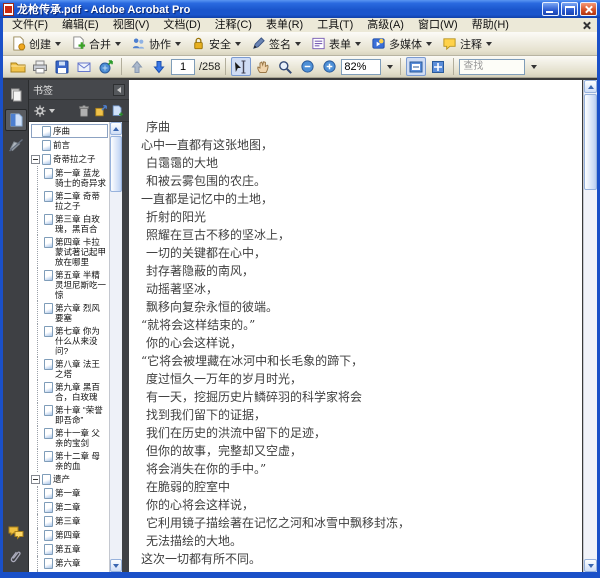 Image resolution: width=600 pixels, height=578 pixels. I want to click on bookmark-item: 第四章, so click(72, 535).